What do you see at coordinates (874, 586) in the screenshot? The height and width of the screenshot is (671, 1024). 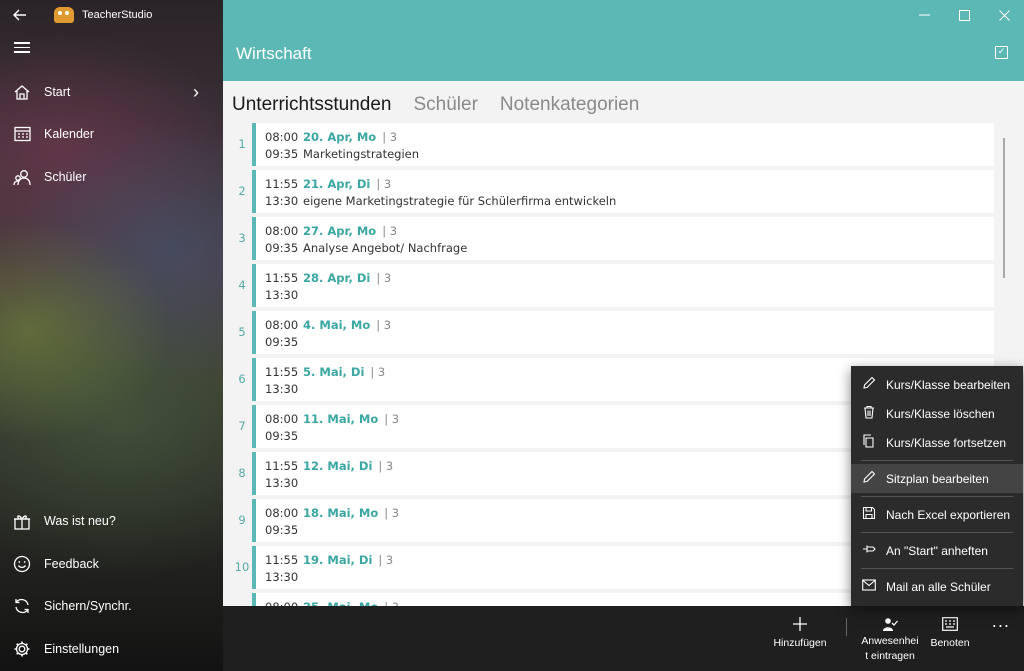 I see `mail-icon` at bounding box center [874, 586].